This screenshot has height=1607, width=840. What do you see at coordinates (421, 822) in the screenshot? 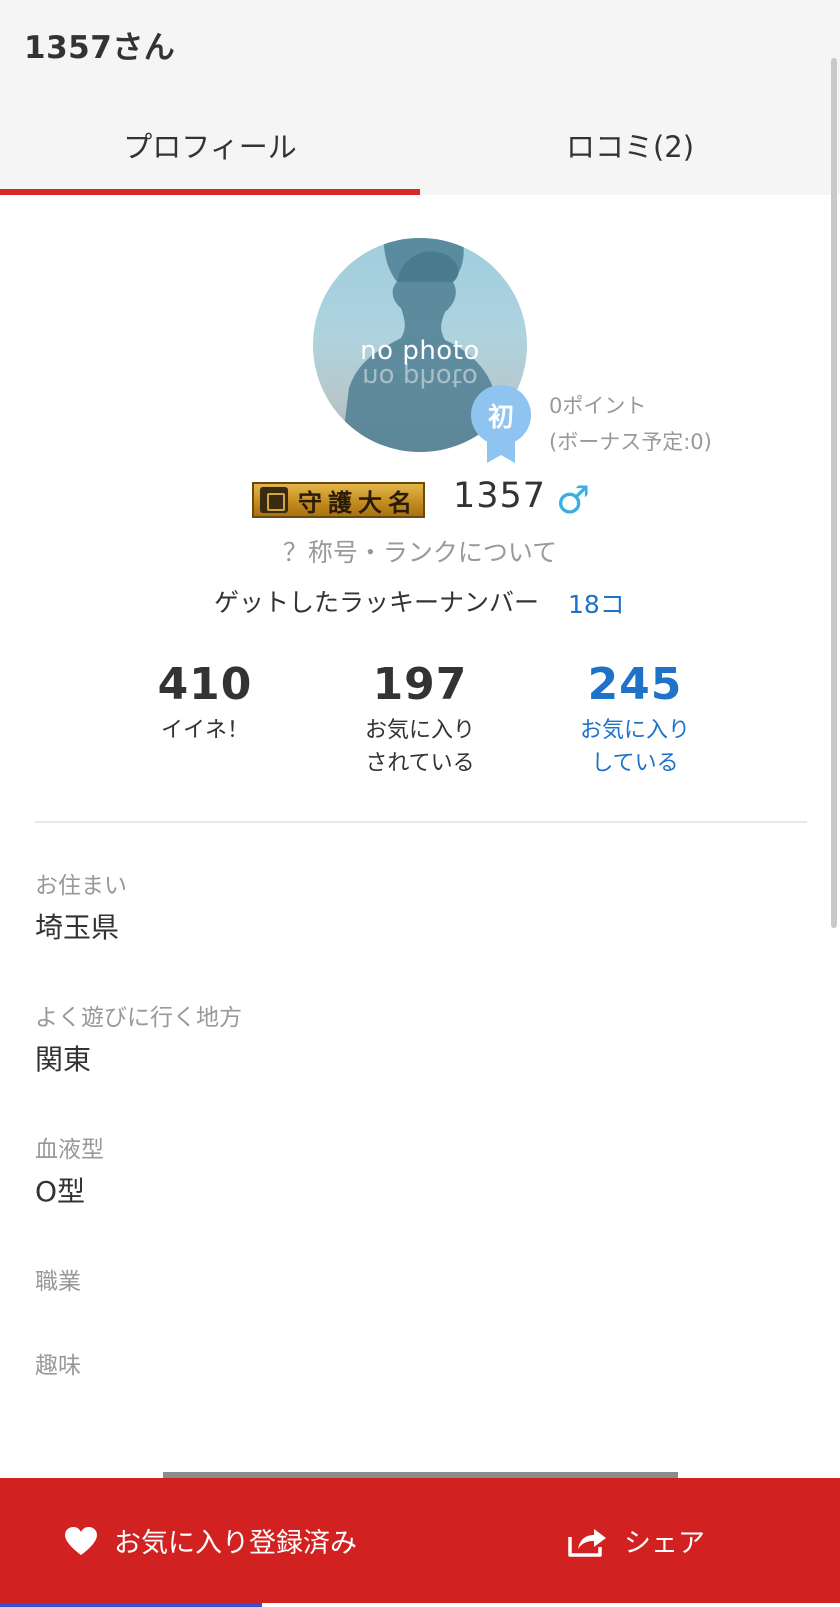
I see `divider` at bounding box center [421, 822].